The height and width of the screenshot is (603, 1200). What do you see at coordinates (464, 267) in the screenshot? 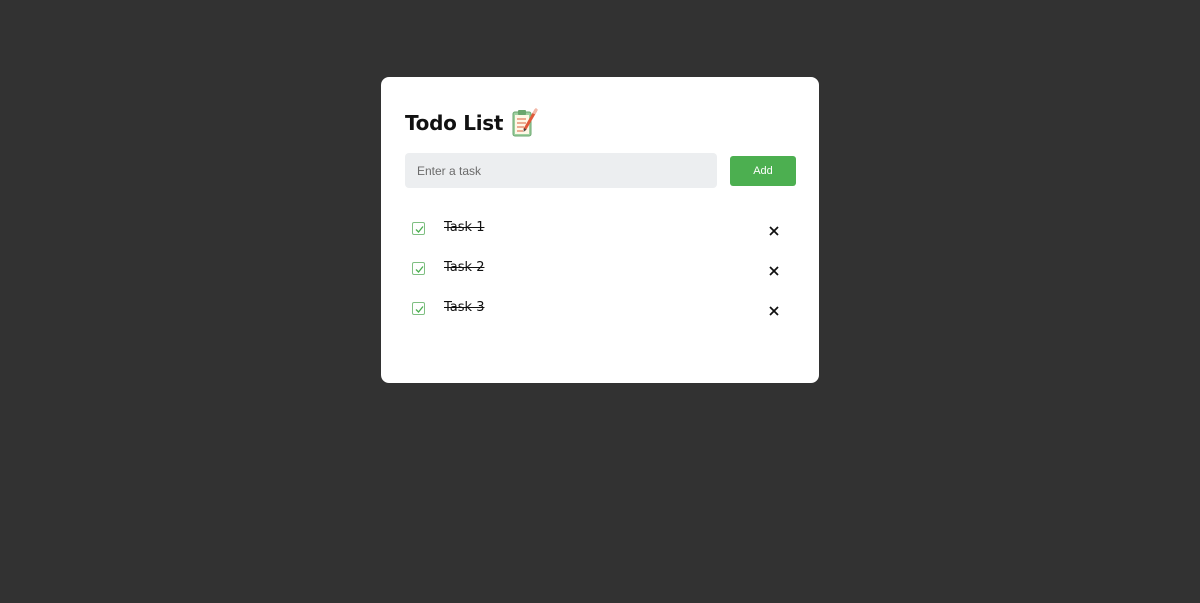
I see `task-label: Task 2` at bounding box center [464, 267].